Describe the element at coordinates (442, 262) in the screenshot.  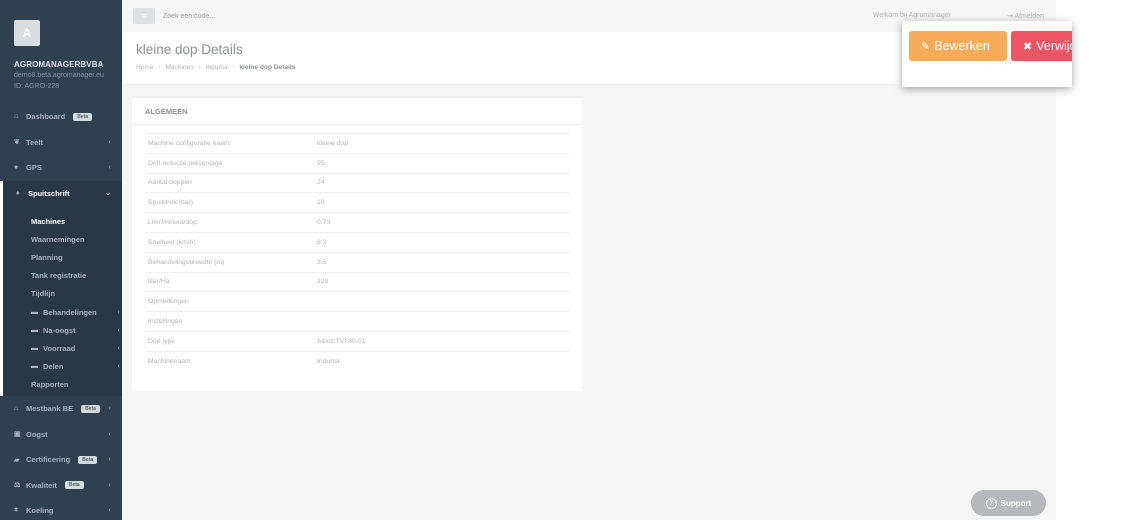
I see `row-value: 3.5` at that location.